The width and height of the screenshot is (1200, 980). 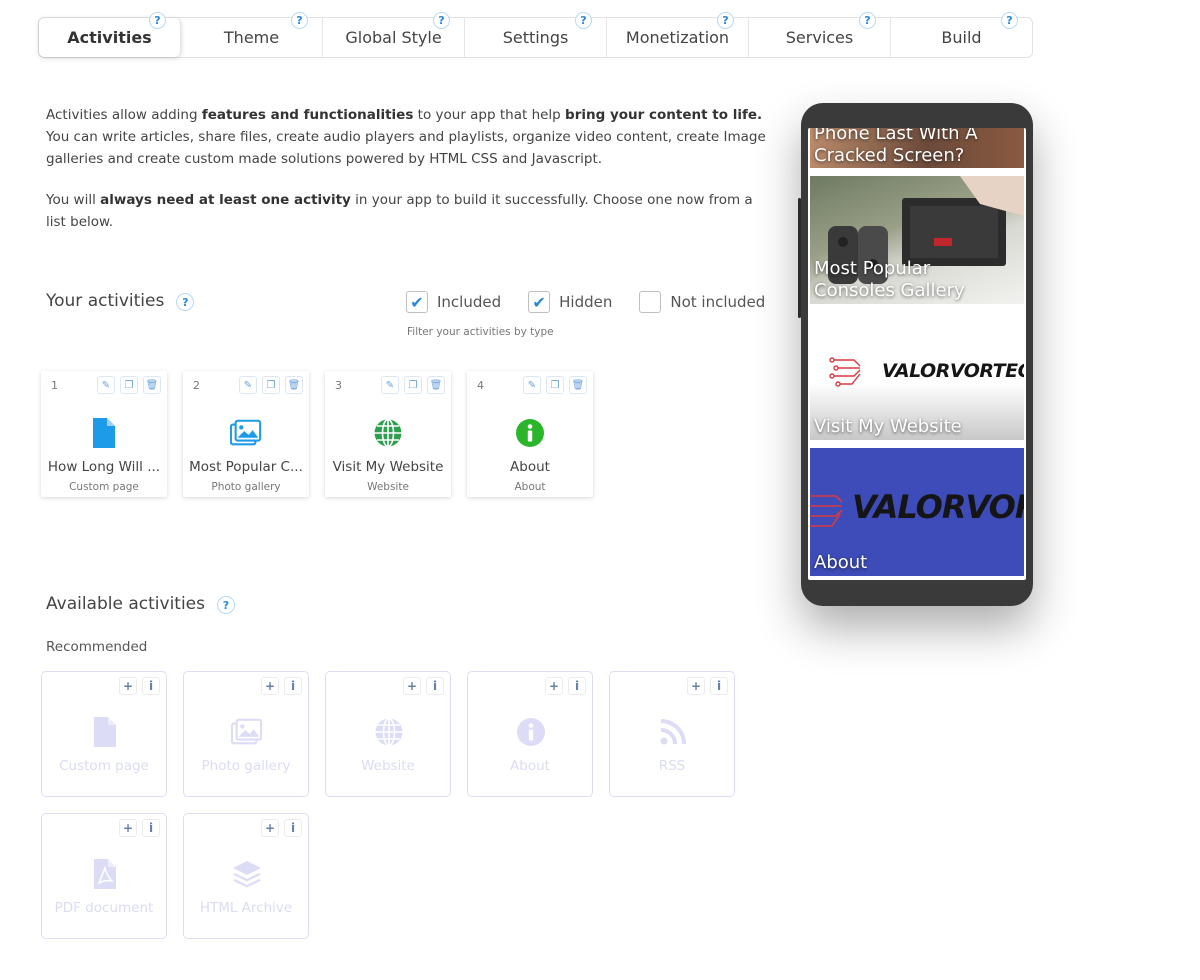 I want to click on phone-tile: VALORVORTECH Visit My Website, so click(x=917, y=376).